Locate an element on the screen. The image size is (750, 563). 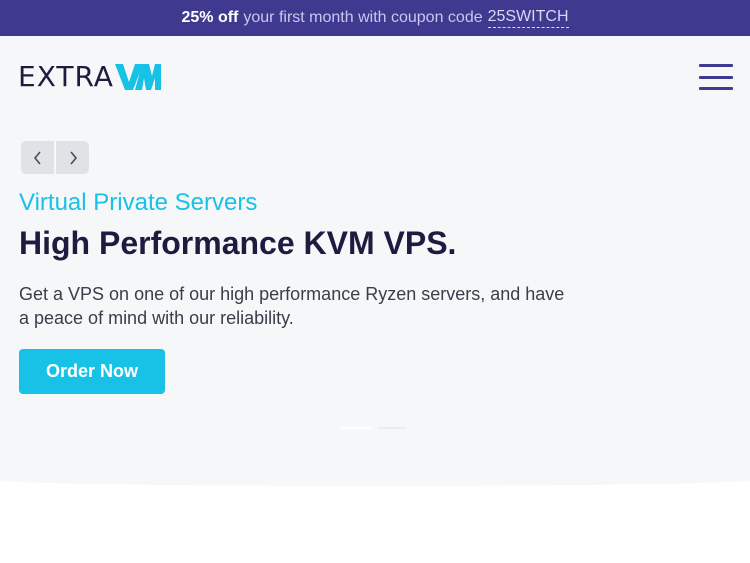
brand-logo: EXTRA is located at coordinates (89, 77).